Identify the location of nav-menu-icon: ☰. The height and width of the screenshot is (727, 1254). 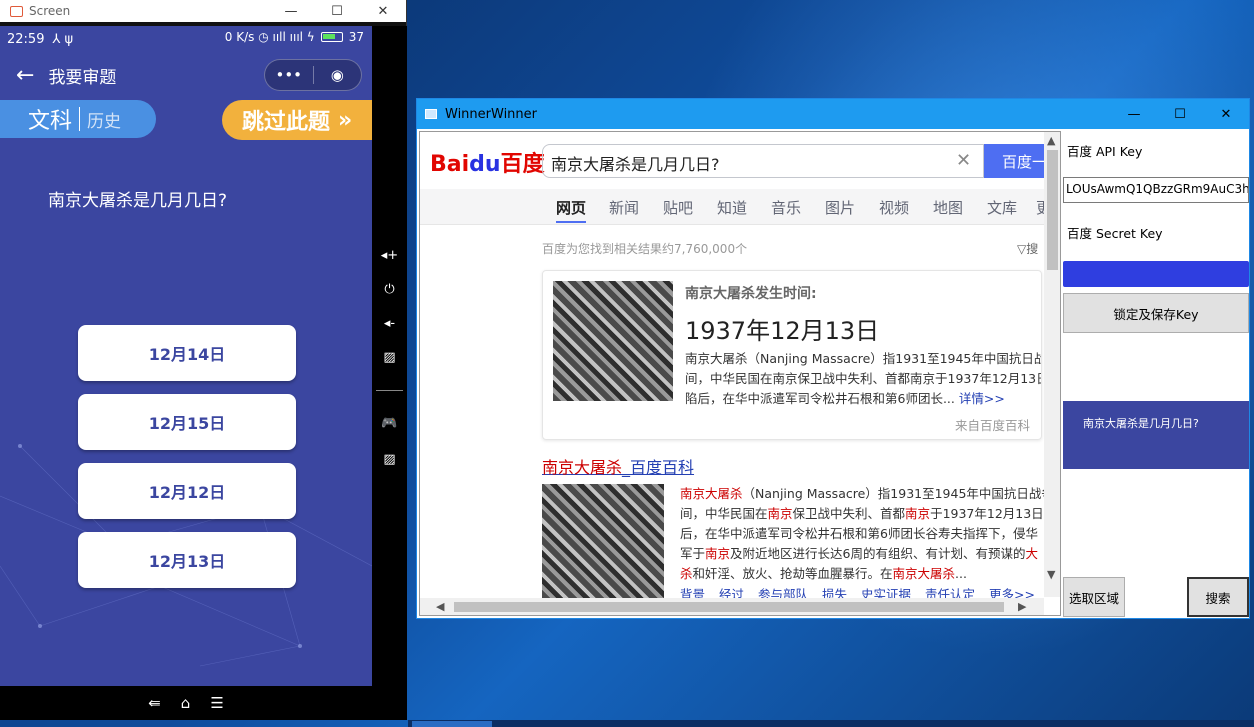
(216, 703).